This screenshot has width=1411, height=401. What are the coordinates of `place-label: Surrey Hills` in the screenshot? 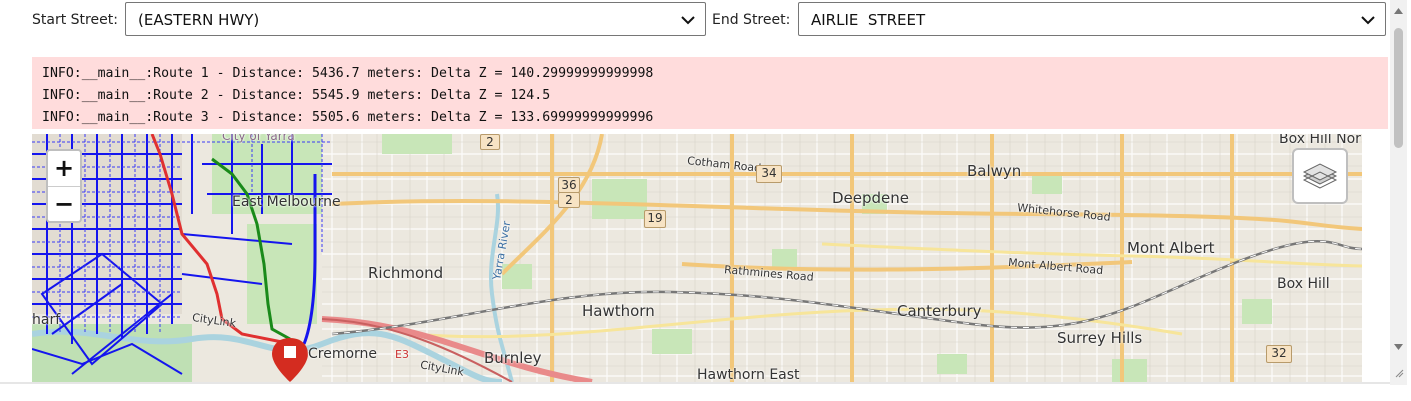 It's located at (1100, 338).